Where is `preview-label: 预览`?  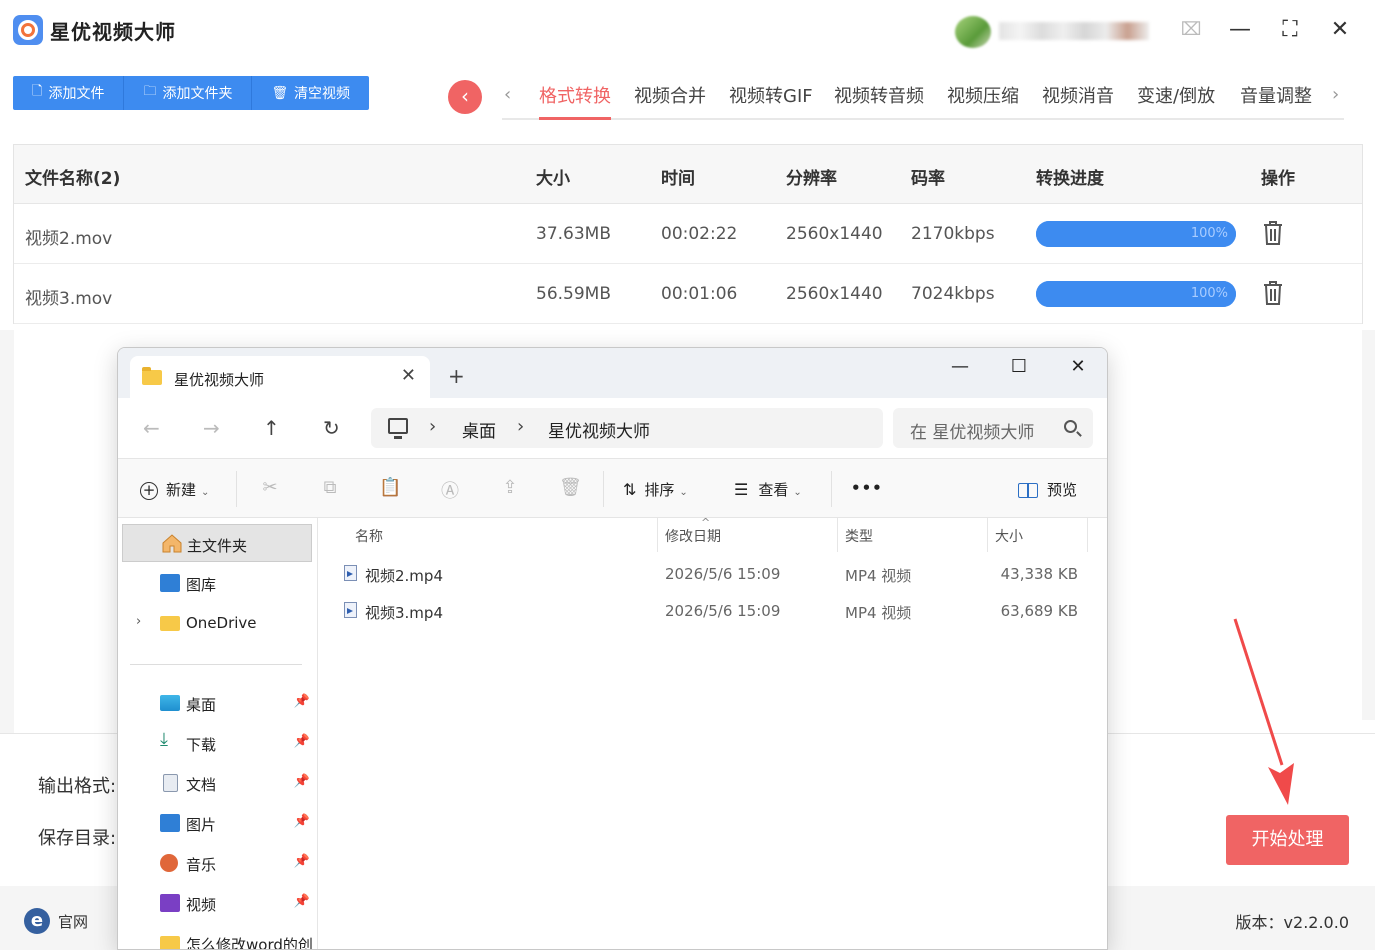
preview-label: 预览 is located at coordinates (1062, 490).